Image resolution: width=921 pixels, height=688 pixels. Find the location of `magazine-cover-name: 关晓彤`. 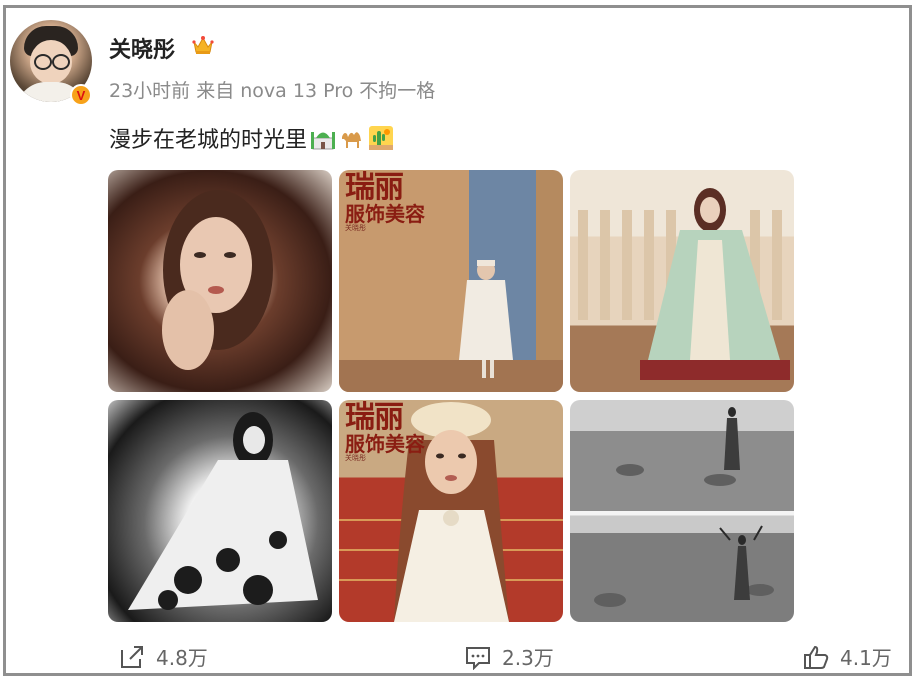

magazine-cover-name: 关晓彤 is located at coordinates (355, 227).